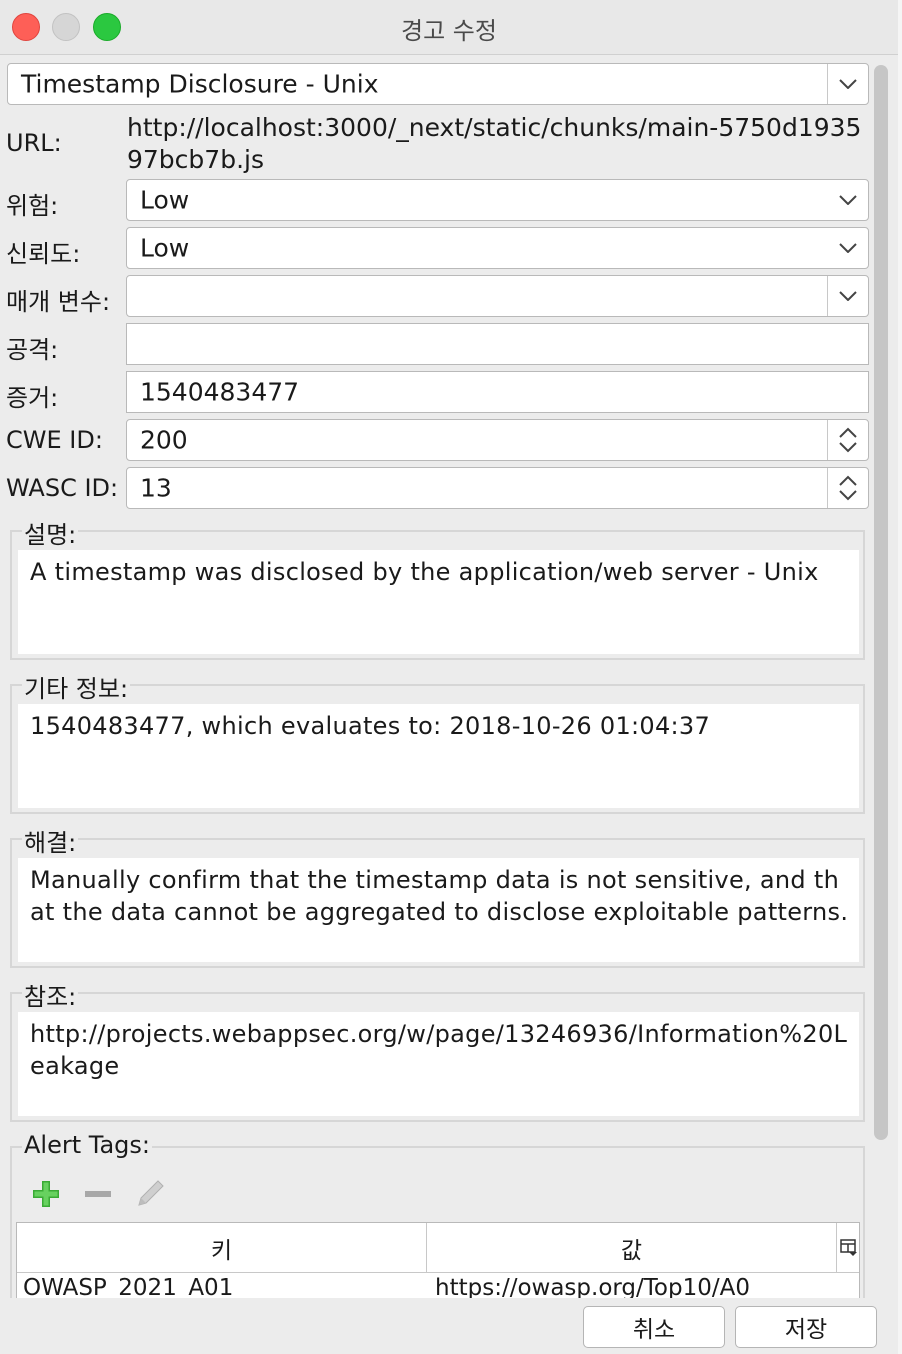 The height and width of the screenshot is (1354, 902). What do you see at coordinates (806, 1327) in the screenshot?
I see `save-button: 저장` at bounding box center [806, 1327].